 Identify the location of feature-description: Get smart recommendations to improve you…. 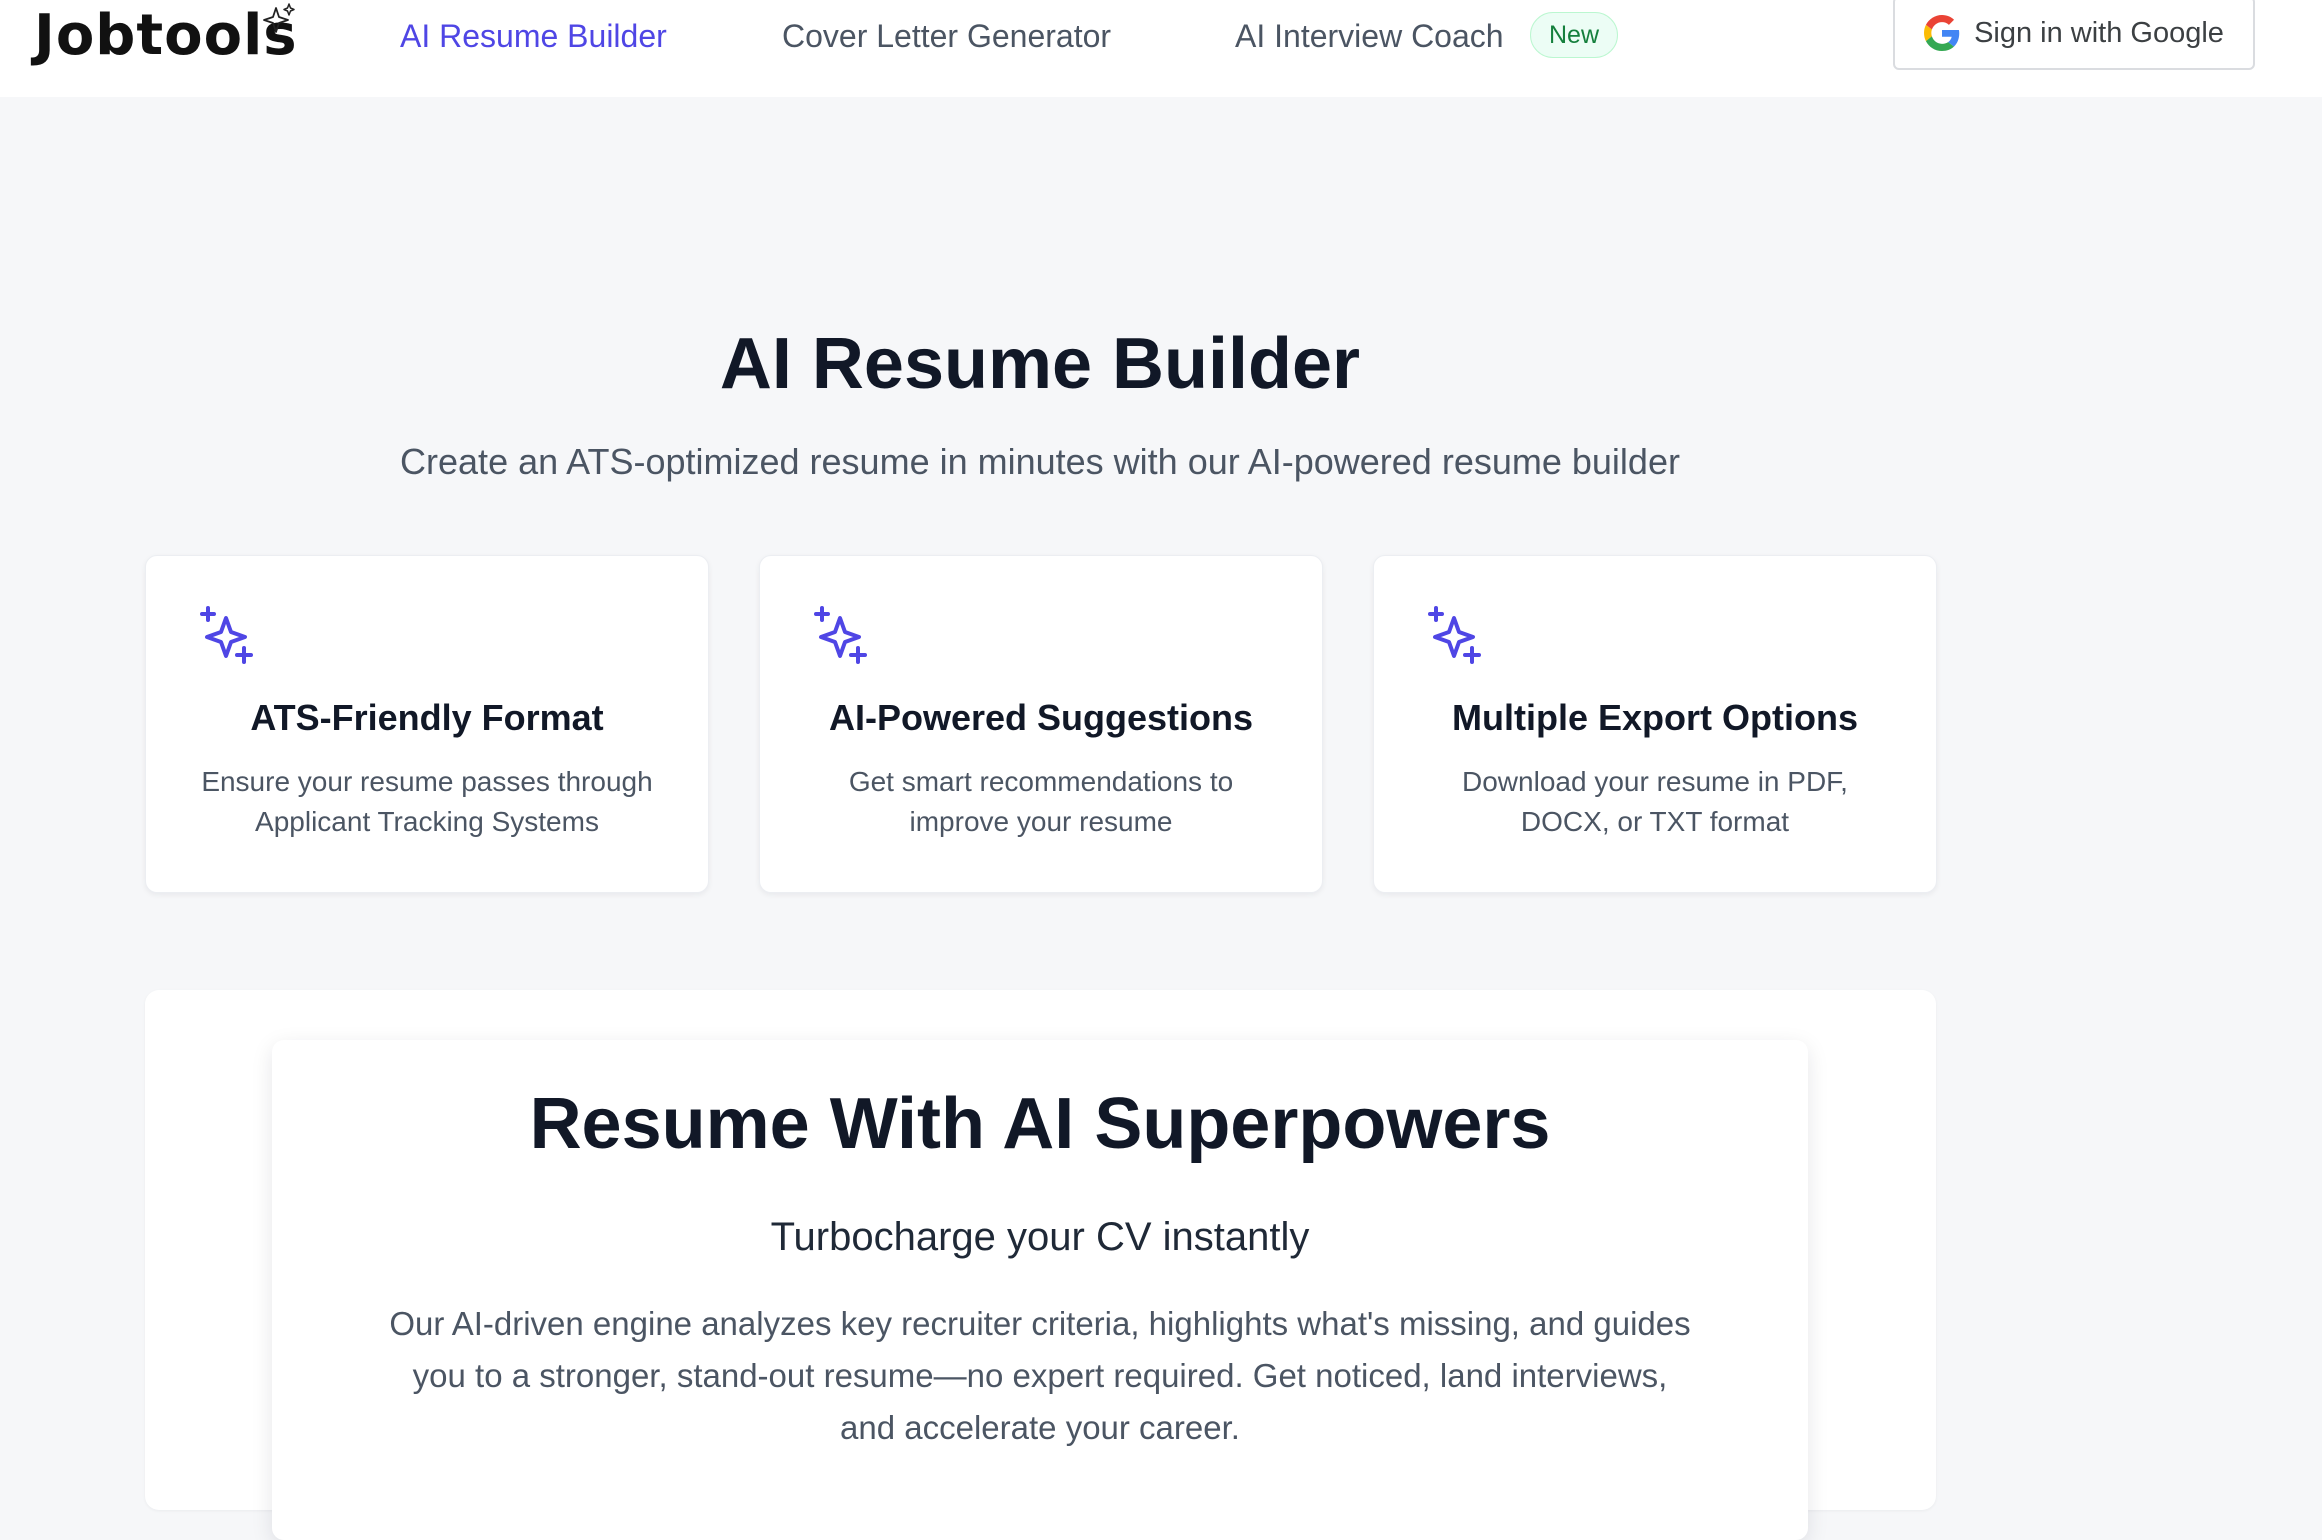
(1041, 801).